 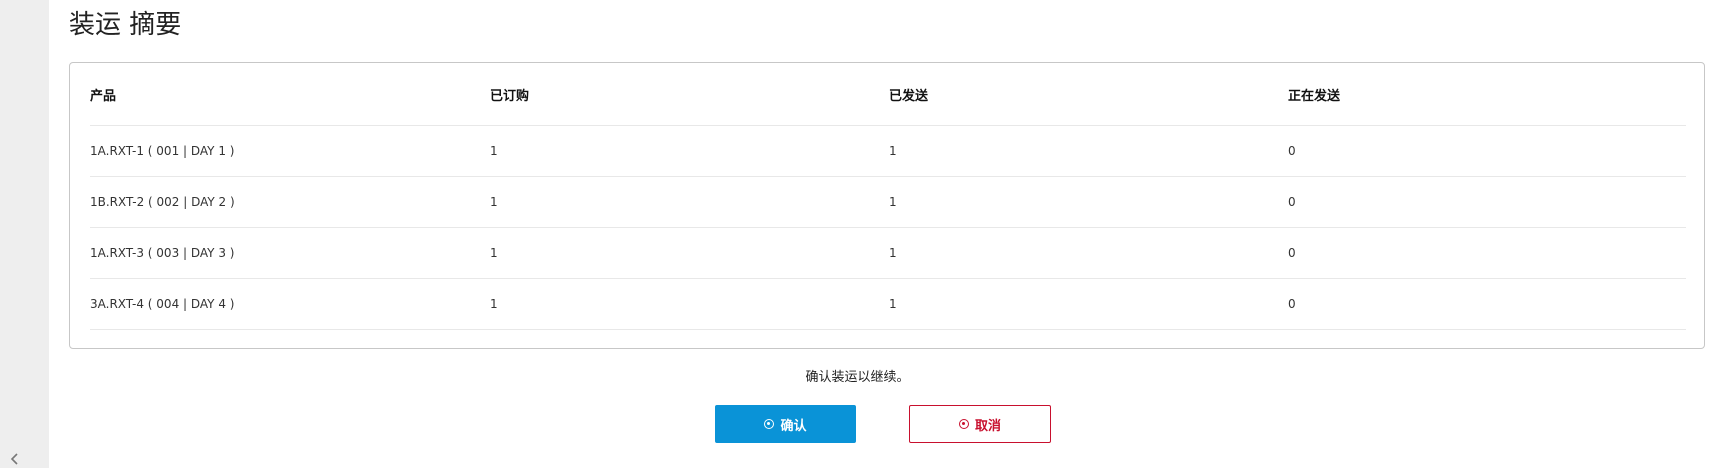 I want to click on column-header-shipping: 正在发送, so click(x=1487, y=94).